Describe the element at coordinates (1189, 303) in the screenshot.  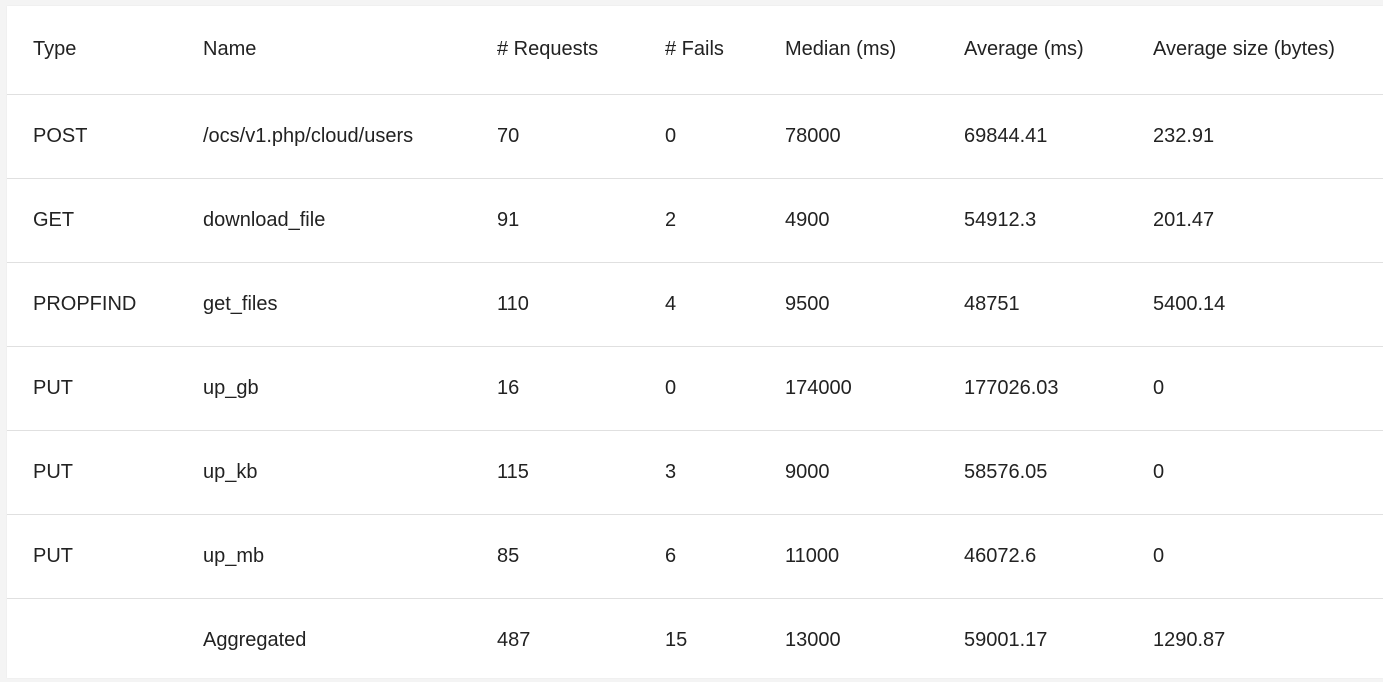
I see `cell-average-size: 5400.14` at that location.